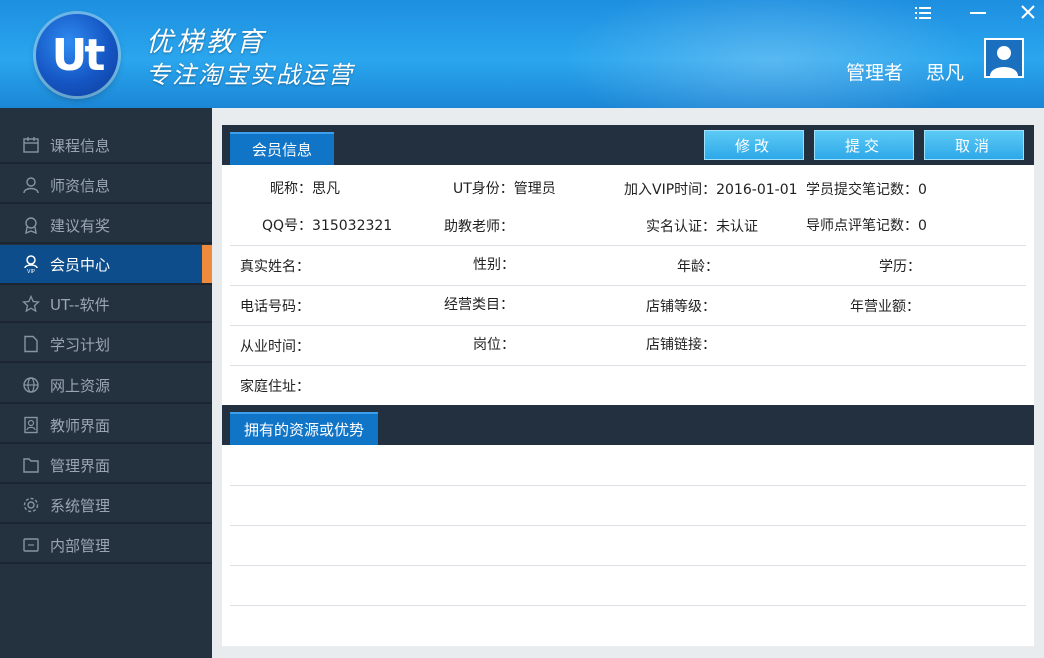 Image resolution: width=1044 pixels, height=658 pixels. What do you see at coordinates (31, 264) in the screenshot?
I see `vip-user-icon: VIP` at bounding box center [31, 264].